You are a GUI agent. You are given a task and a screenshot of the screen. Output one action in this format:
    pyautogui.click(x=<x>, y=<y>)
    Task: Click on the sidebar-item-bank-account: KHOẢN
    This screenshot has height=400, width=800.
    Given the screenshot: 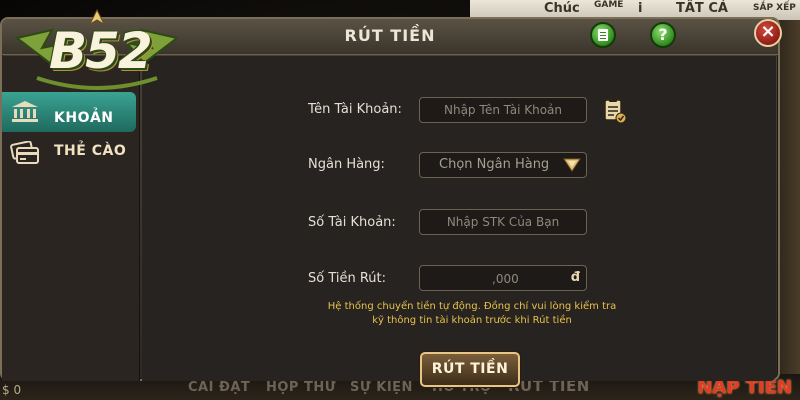 What is the action you would take?
    pyautogui.click(x=69, y=112)
    